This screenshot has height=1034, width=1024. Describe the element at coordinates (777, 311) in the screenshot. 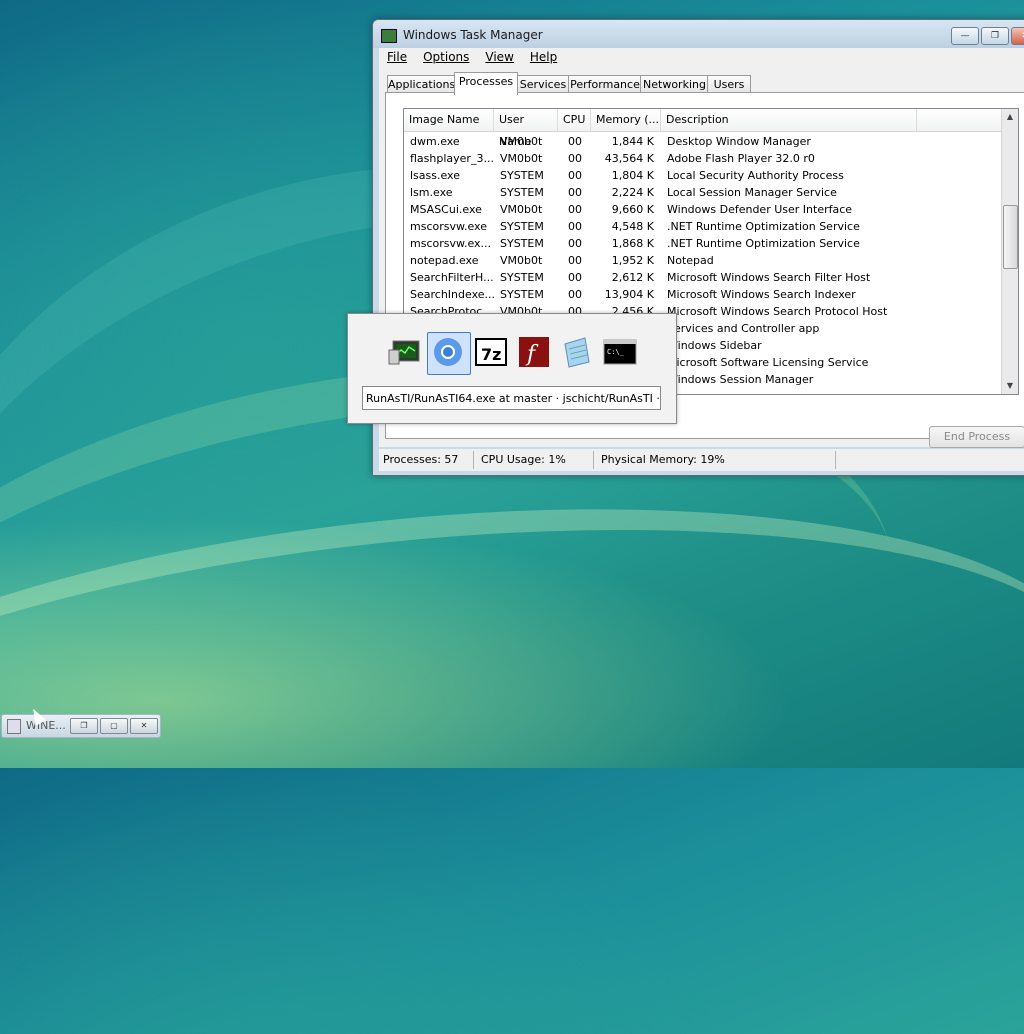

I see `cell-description: Microsoft Windows Search Protocol Host` at that location.